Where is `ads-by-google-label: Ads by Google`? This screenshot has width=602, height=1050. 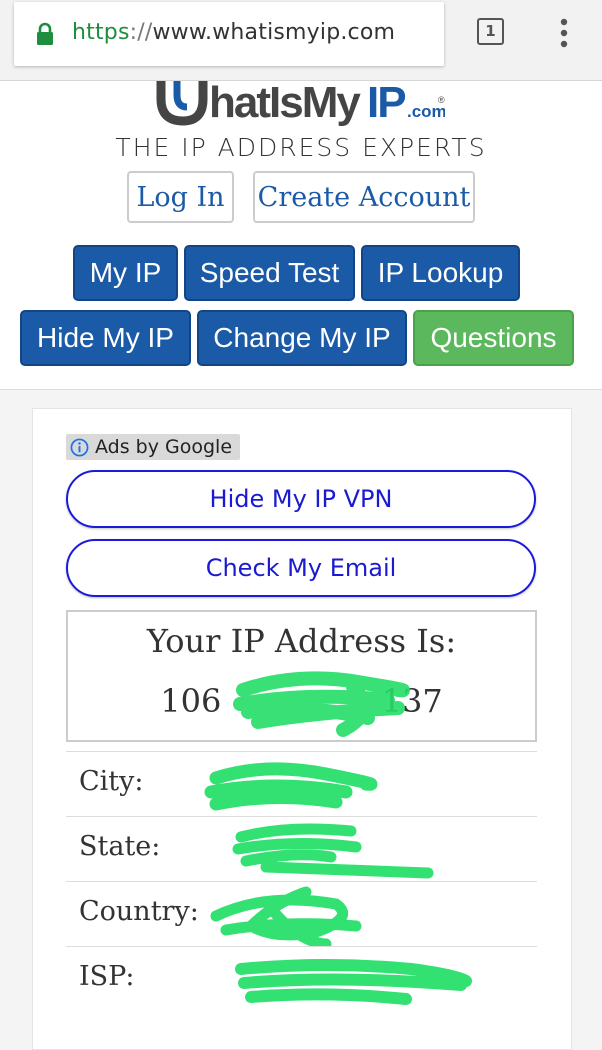 ads-by-google-label: Ads by Google is located at coordinates (153, 447).